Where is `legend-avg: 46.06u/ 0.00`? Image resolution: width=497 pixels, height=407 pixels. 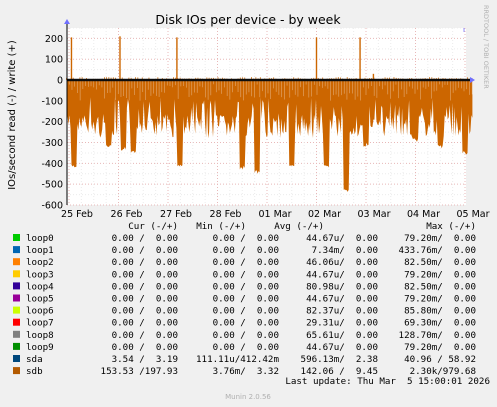 legend-avg: 46.06u/ 0.00 is located at coordinates (342, 262).